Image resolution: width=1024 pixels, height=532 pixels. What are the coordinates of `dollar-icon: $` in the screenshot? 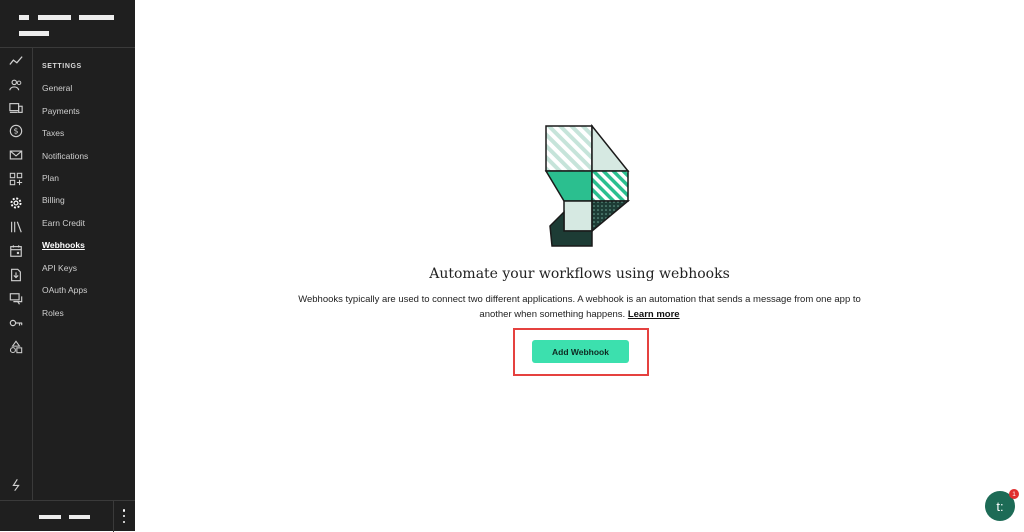 It's located at (16, 131).